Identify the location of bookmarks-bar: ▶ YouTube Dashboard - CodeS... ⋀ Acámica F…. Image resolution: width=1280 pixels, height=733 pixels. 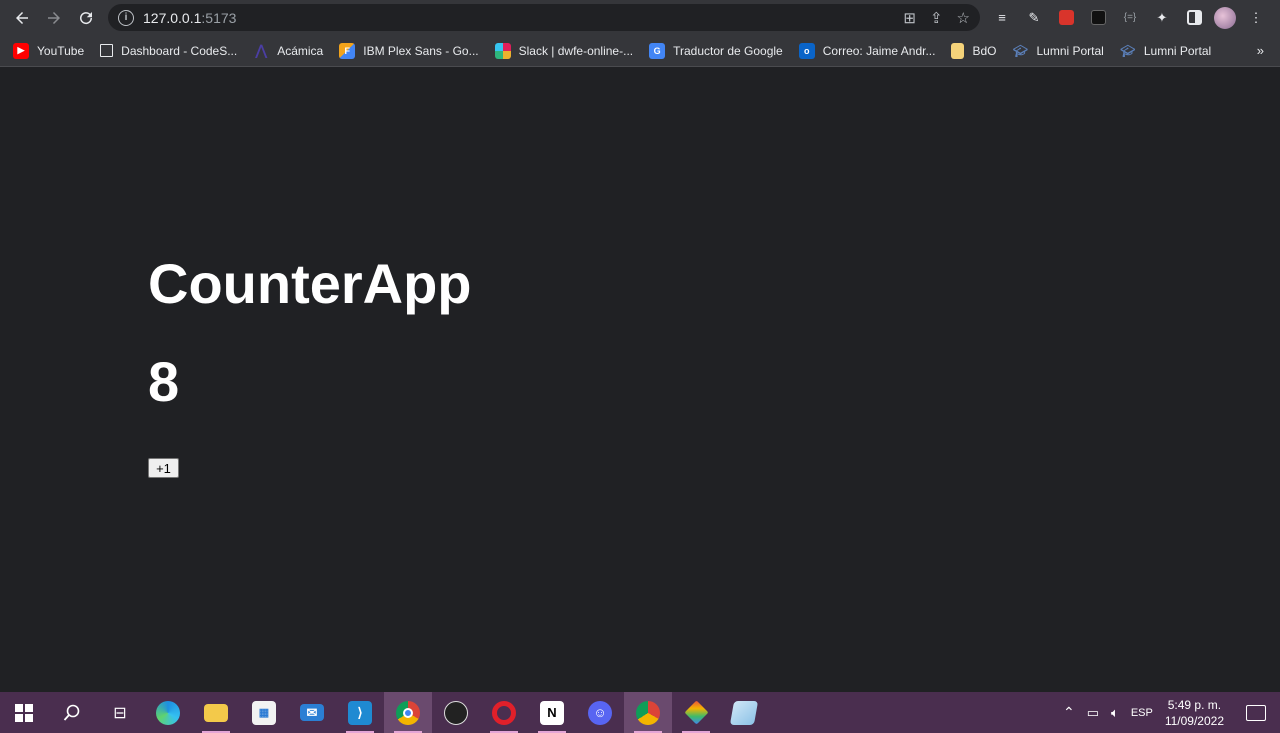
(640, 51).